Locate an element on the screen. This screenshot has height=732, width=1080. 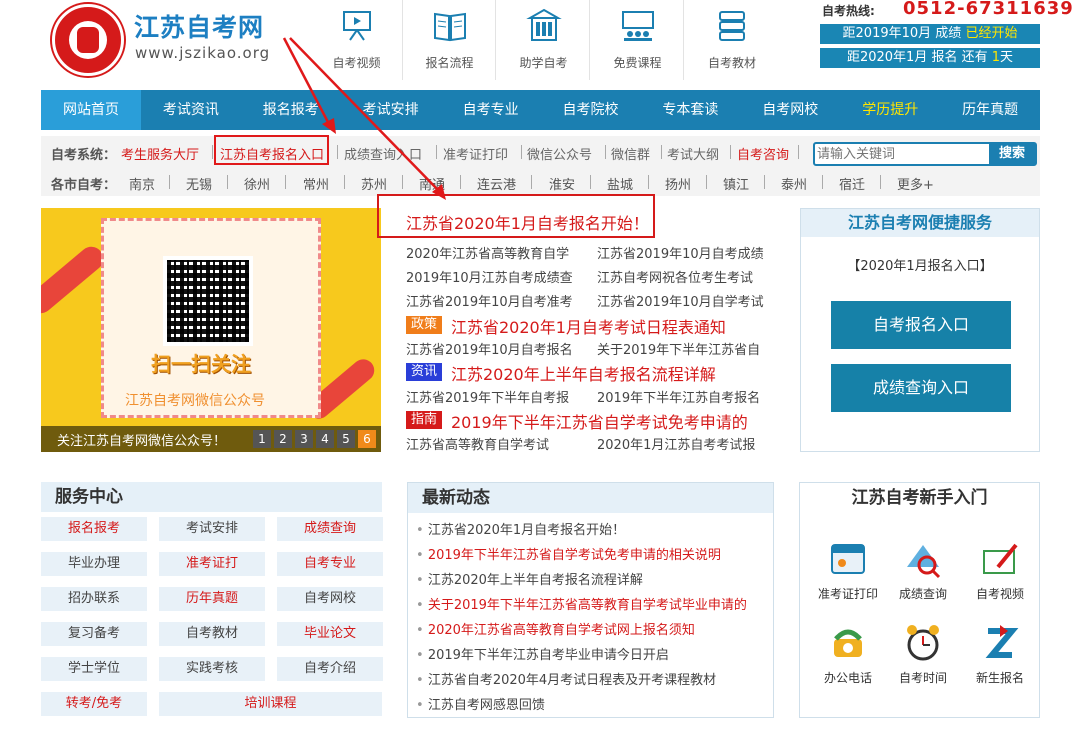
city-link-zhenjiang: 镇江 is located at coordinates (736, 183).